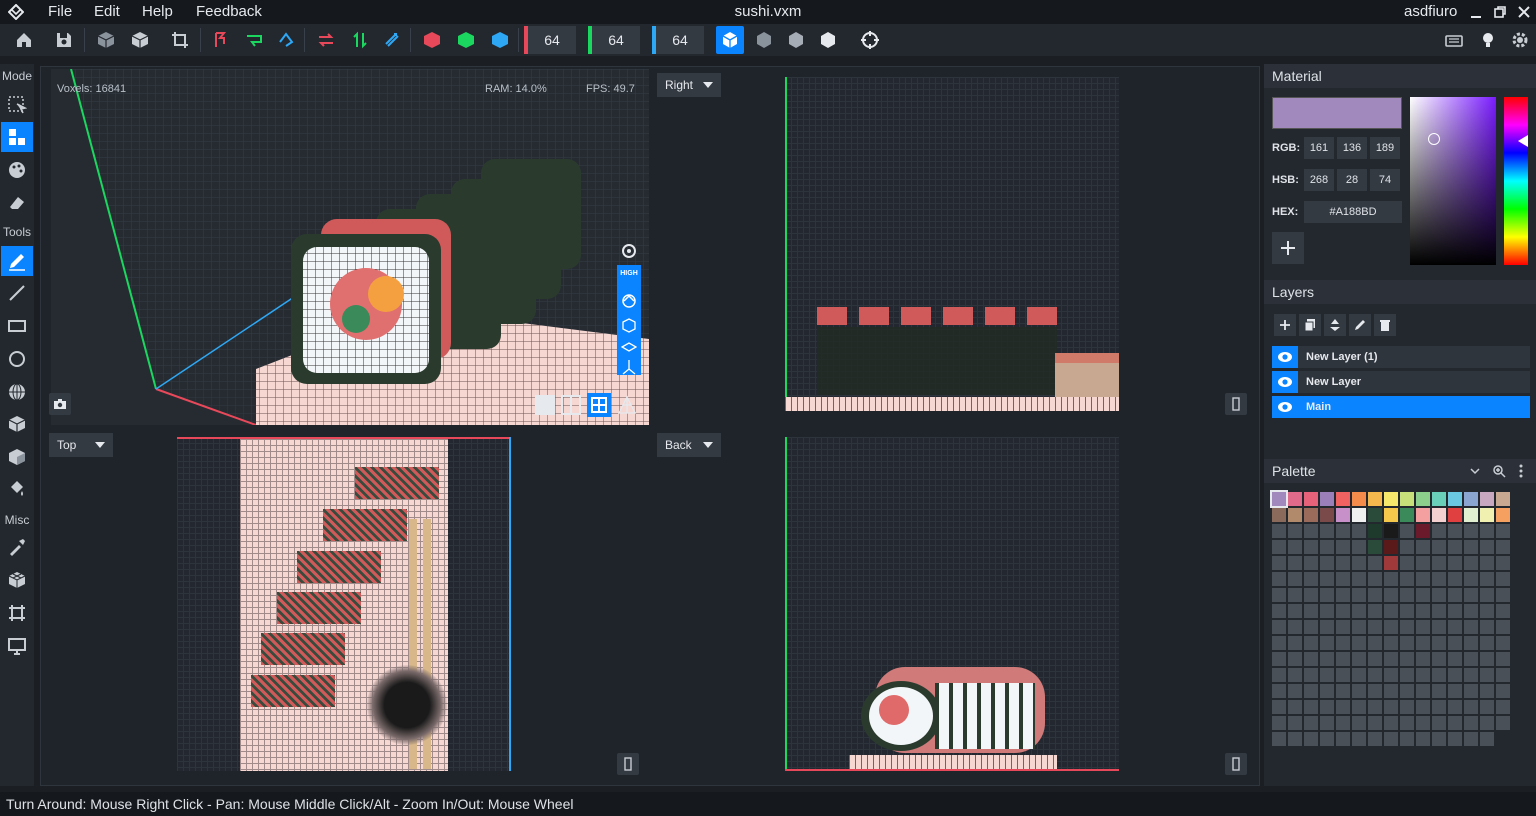  Describe the element at coordinates (1520, 40) in the screenshot. I see `settings-button` at that location.